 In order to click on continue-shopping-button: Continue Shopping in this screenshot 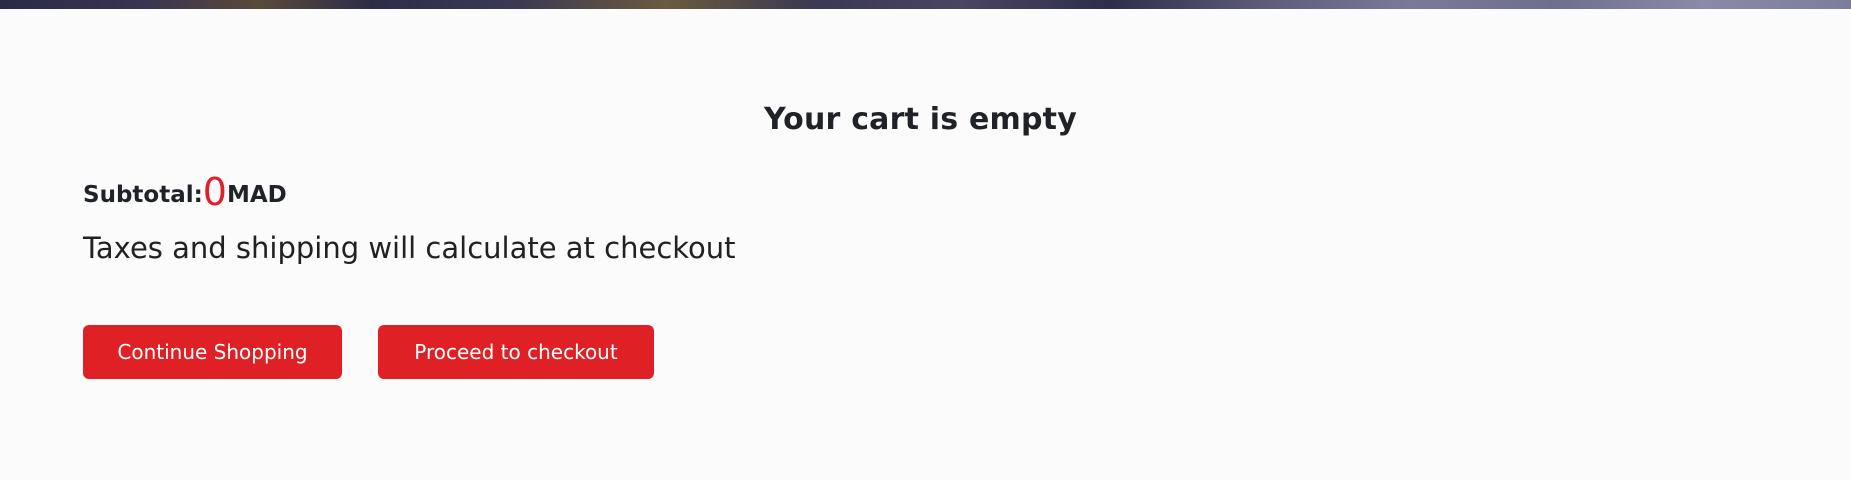, I will do `click(212, 352)`.